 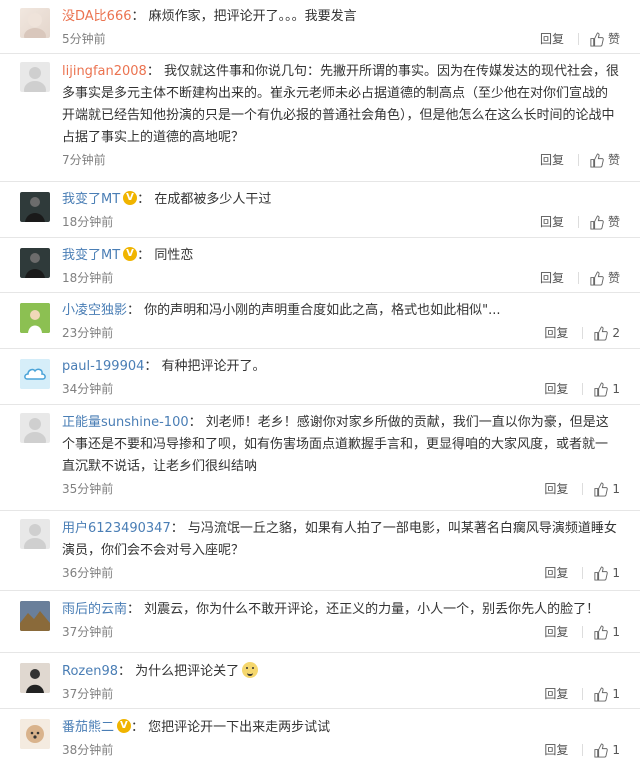 I want to click on like-button: 2, so click(x=606, y=333).